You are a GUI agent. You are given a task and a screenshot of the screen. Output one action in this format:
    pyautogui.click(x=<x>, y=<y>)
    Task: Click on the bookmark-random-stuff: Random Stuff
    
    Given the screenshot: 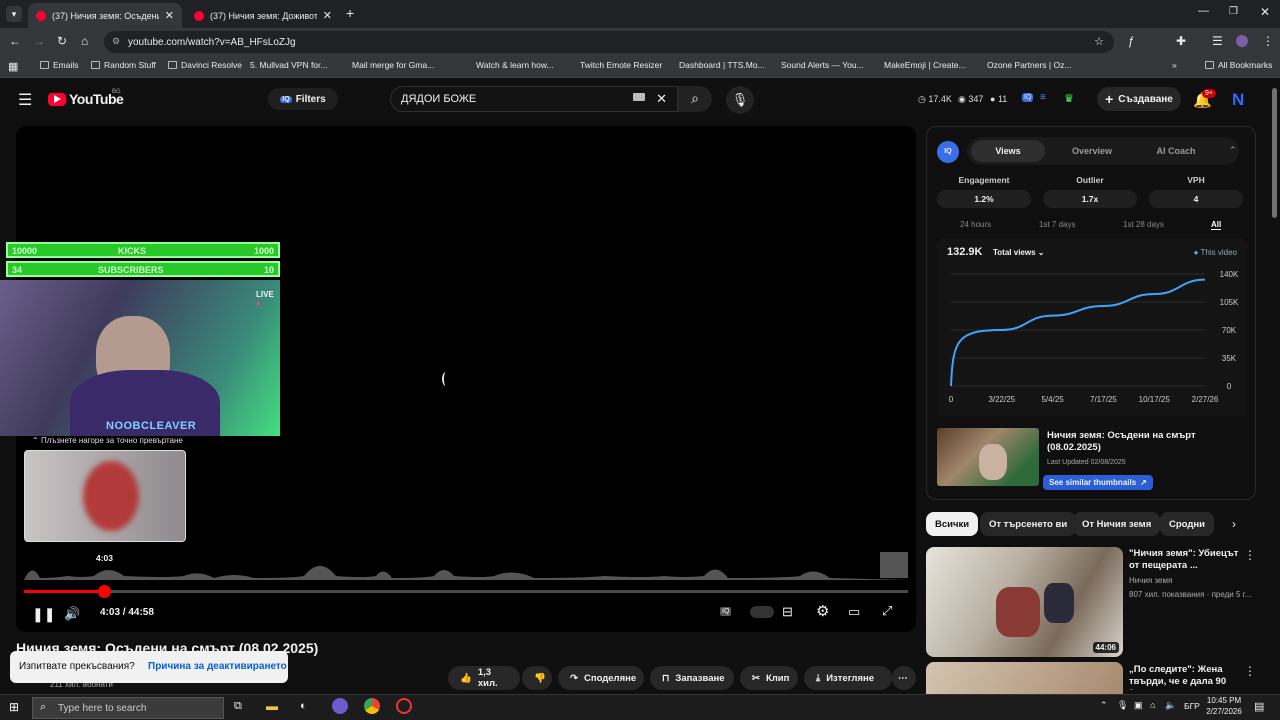 What is the action you would take?
    pyautogui.click(x=123, y=65)
    